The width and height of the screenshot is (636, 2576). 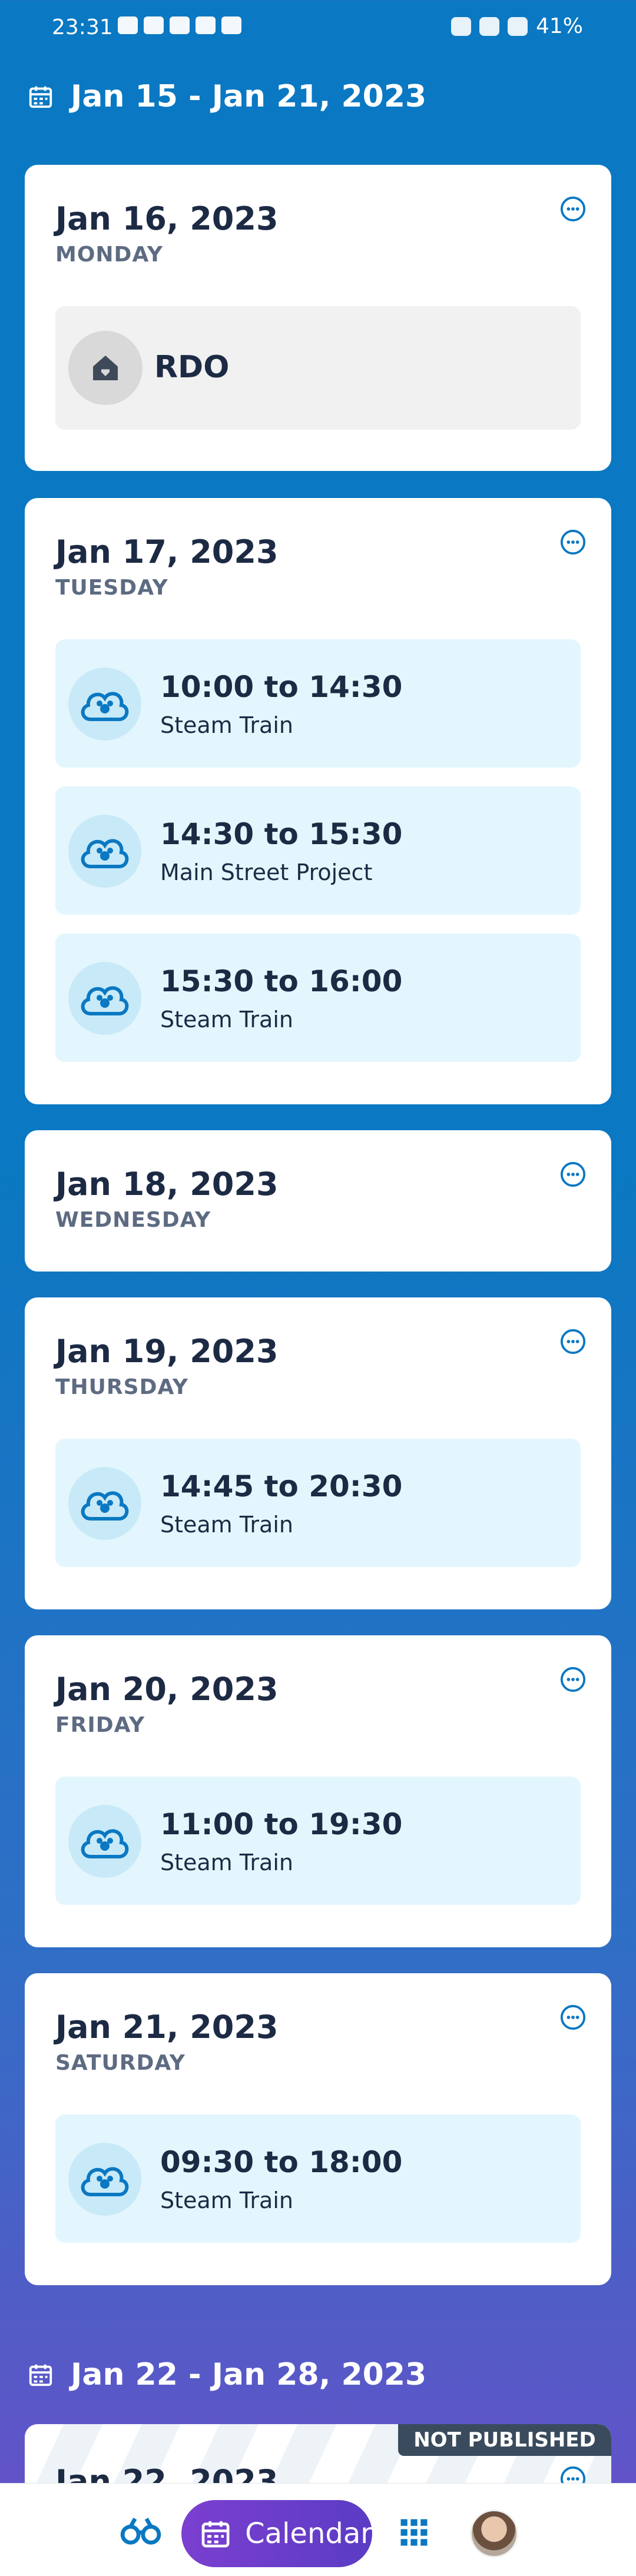 What do you see at coordinates (309, 2534) in the screenshot?
I see `calendar-tab-label: Calendar` at bounding box center [309, 2534].